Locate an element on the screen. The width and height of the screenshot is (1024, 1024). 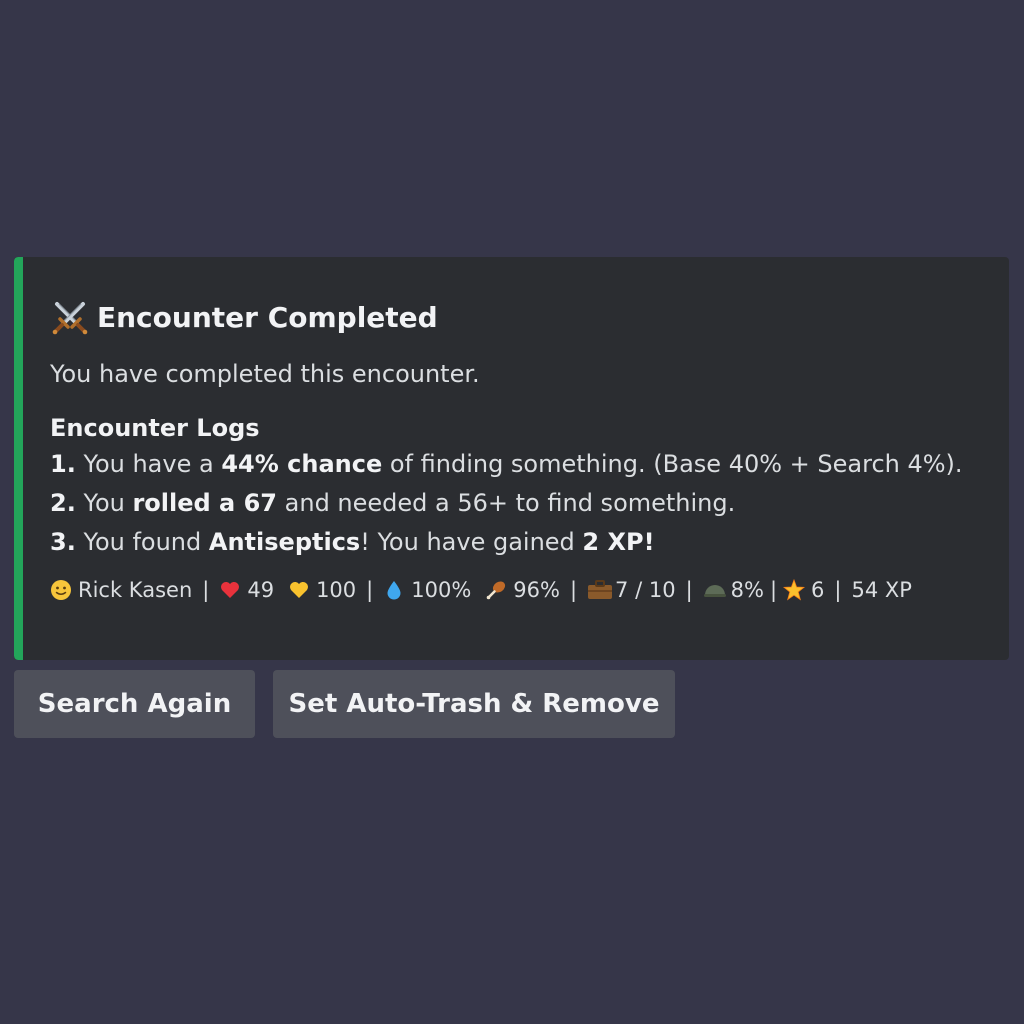
embed-description: You have completed this encounter. is located at coordinates (265, 374).